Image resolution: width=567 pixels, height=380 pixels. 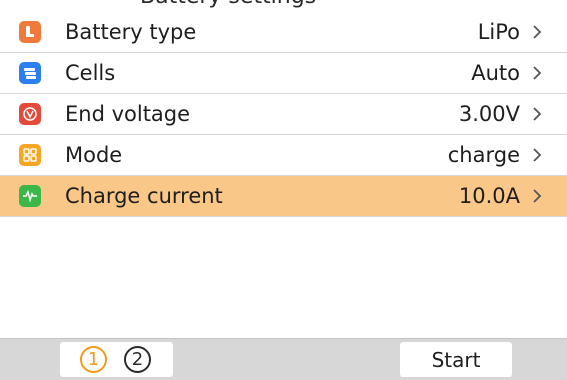 I want to click on menu-label-battery-type: Battery type, so click(x=131, y=32).